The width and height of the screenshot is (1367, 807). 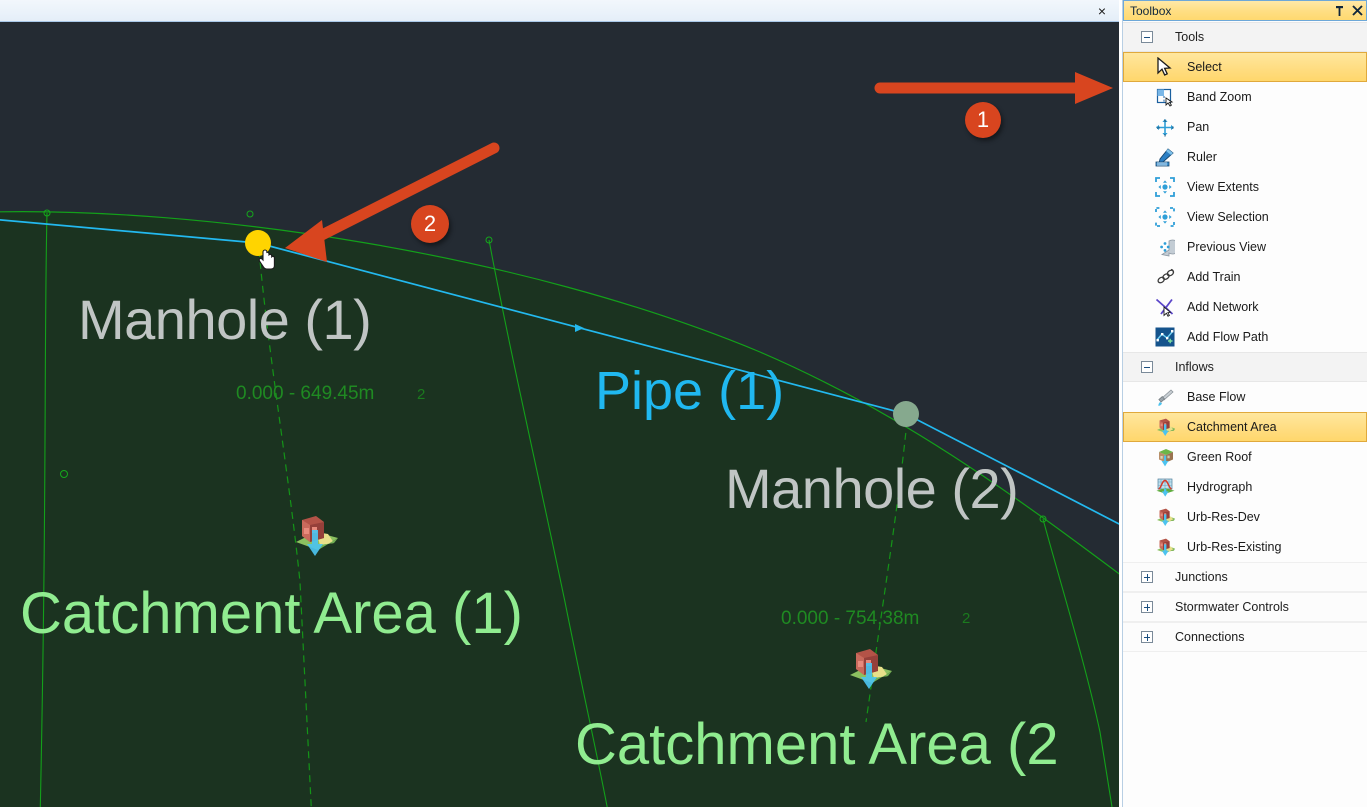 I want to click on tool-item-pan: N S W E Pan, so click(x=1245, y=127).